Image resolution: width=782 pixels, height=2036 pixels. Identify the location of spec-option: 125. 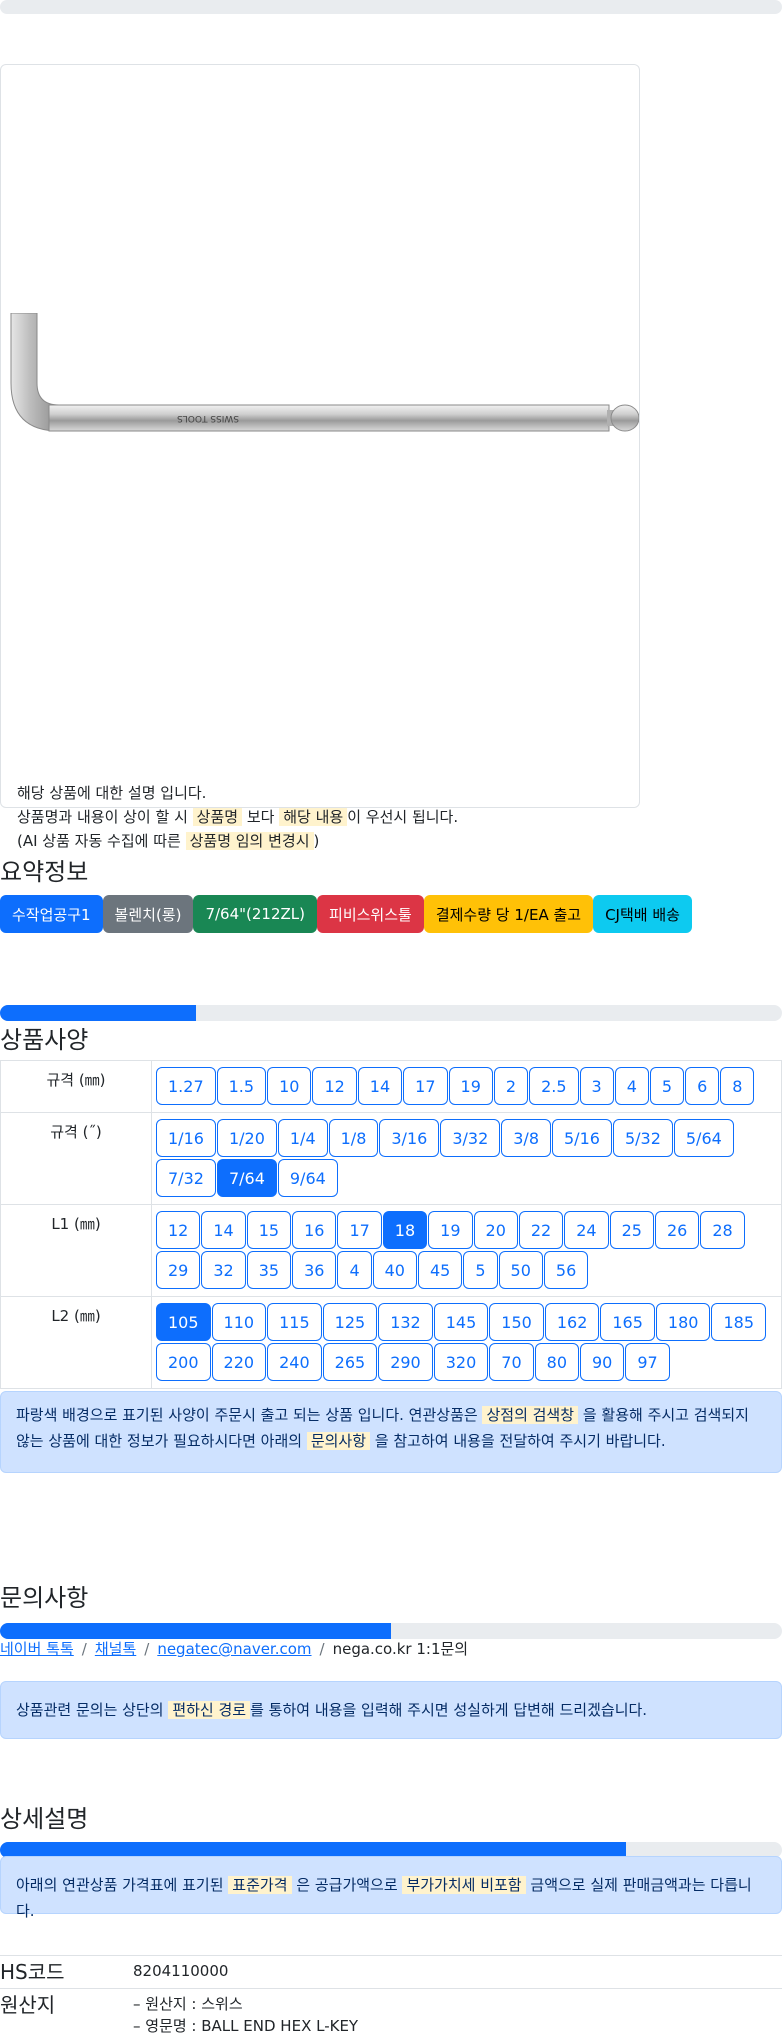
(350, 1322).